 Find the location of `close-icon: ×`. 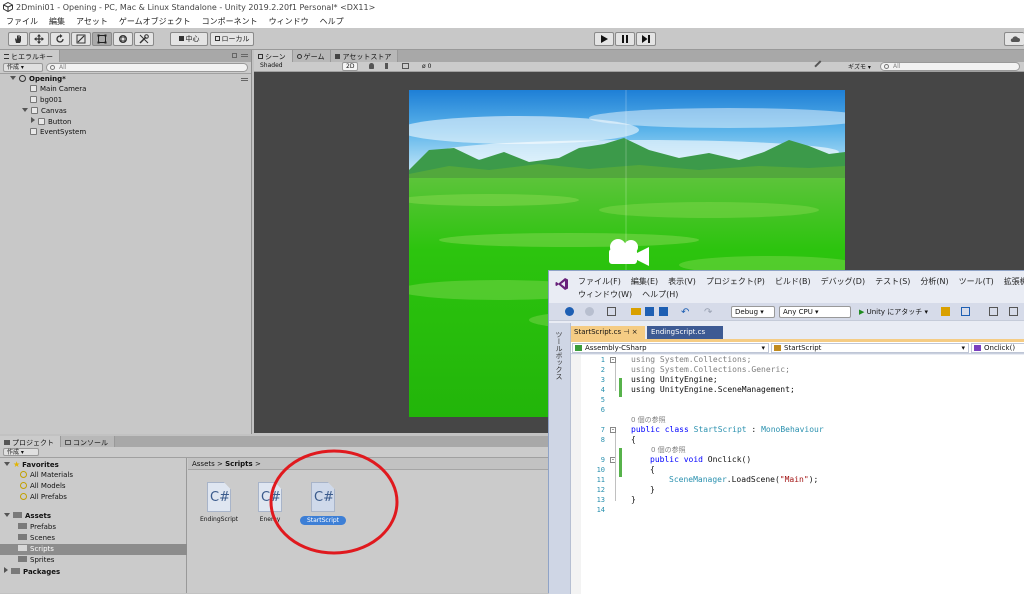

close-icon: × is located at coordinates (635, 332).